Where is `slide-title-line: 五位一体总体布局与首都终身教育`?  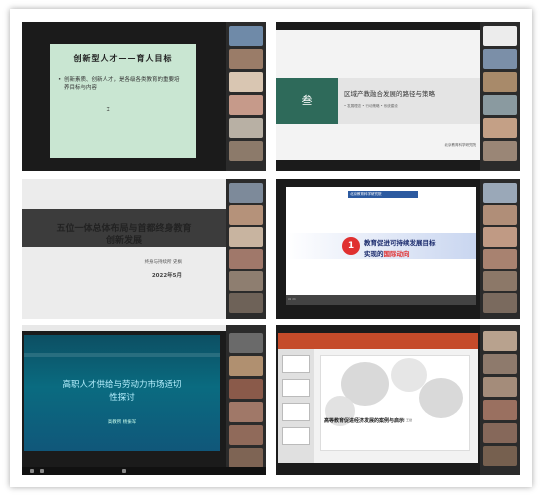
slide-title-line: 五位一体总体布局与首都终身教育 is located at coordinates (124, 229).